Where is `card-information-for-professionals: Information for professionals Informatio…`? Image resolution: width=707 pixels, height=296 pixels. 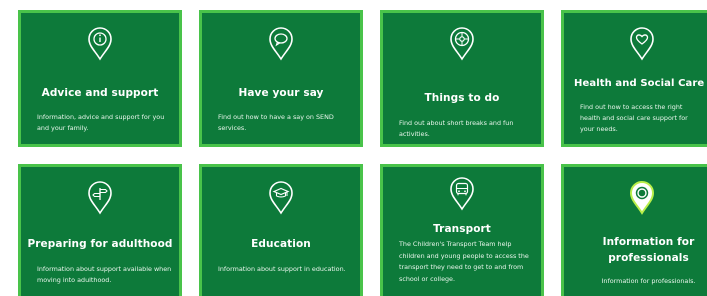 card-information-for-professionals: Information for professionals Informatio… is located at coordinates (634, 230).